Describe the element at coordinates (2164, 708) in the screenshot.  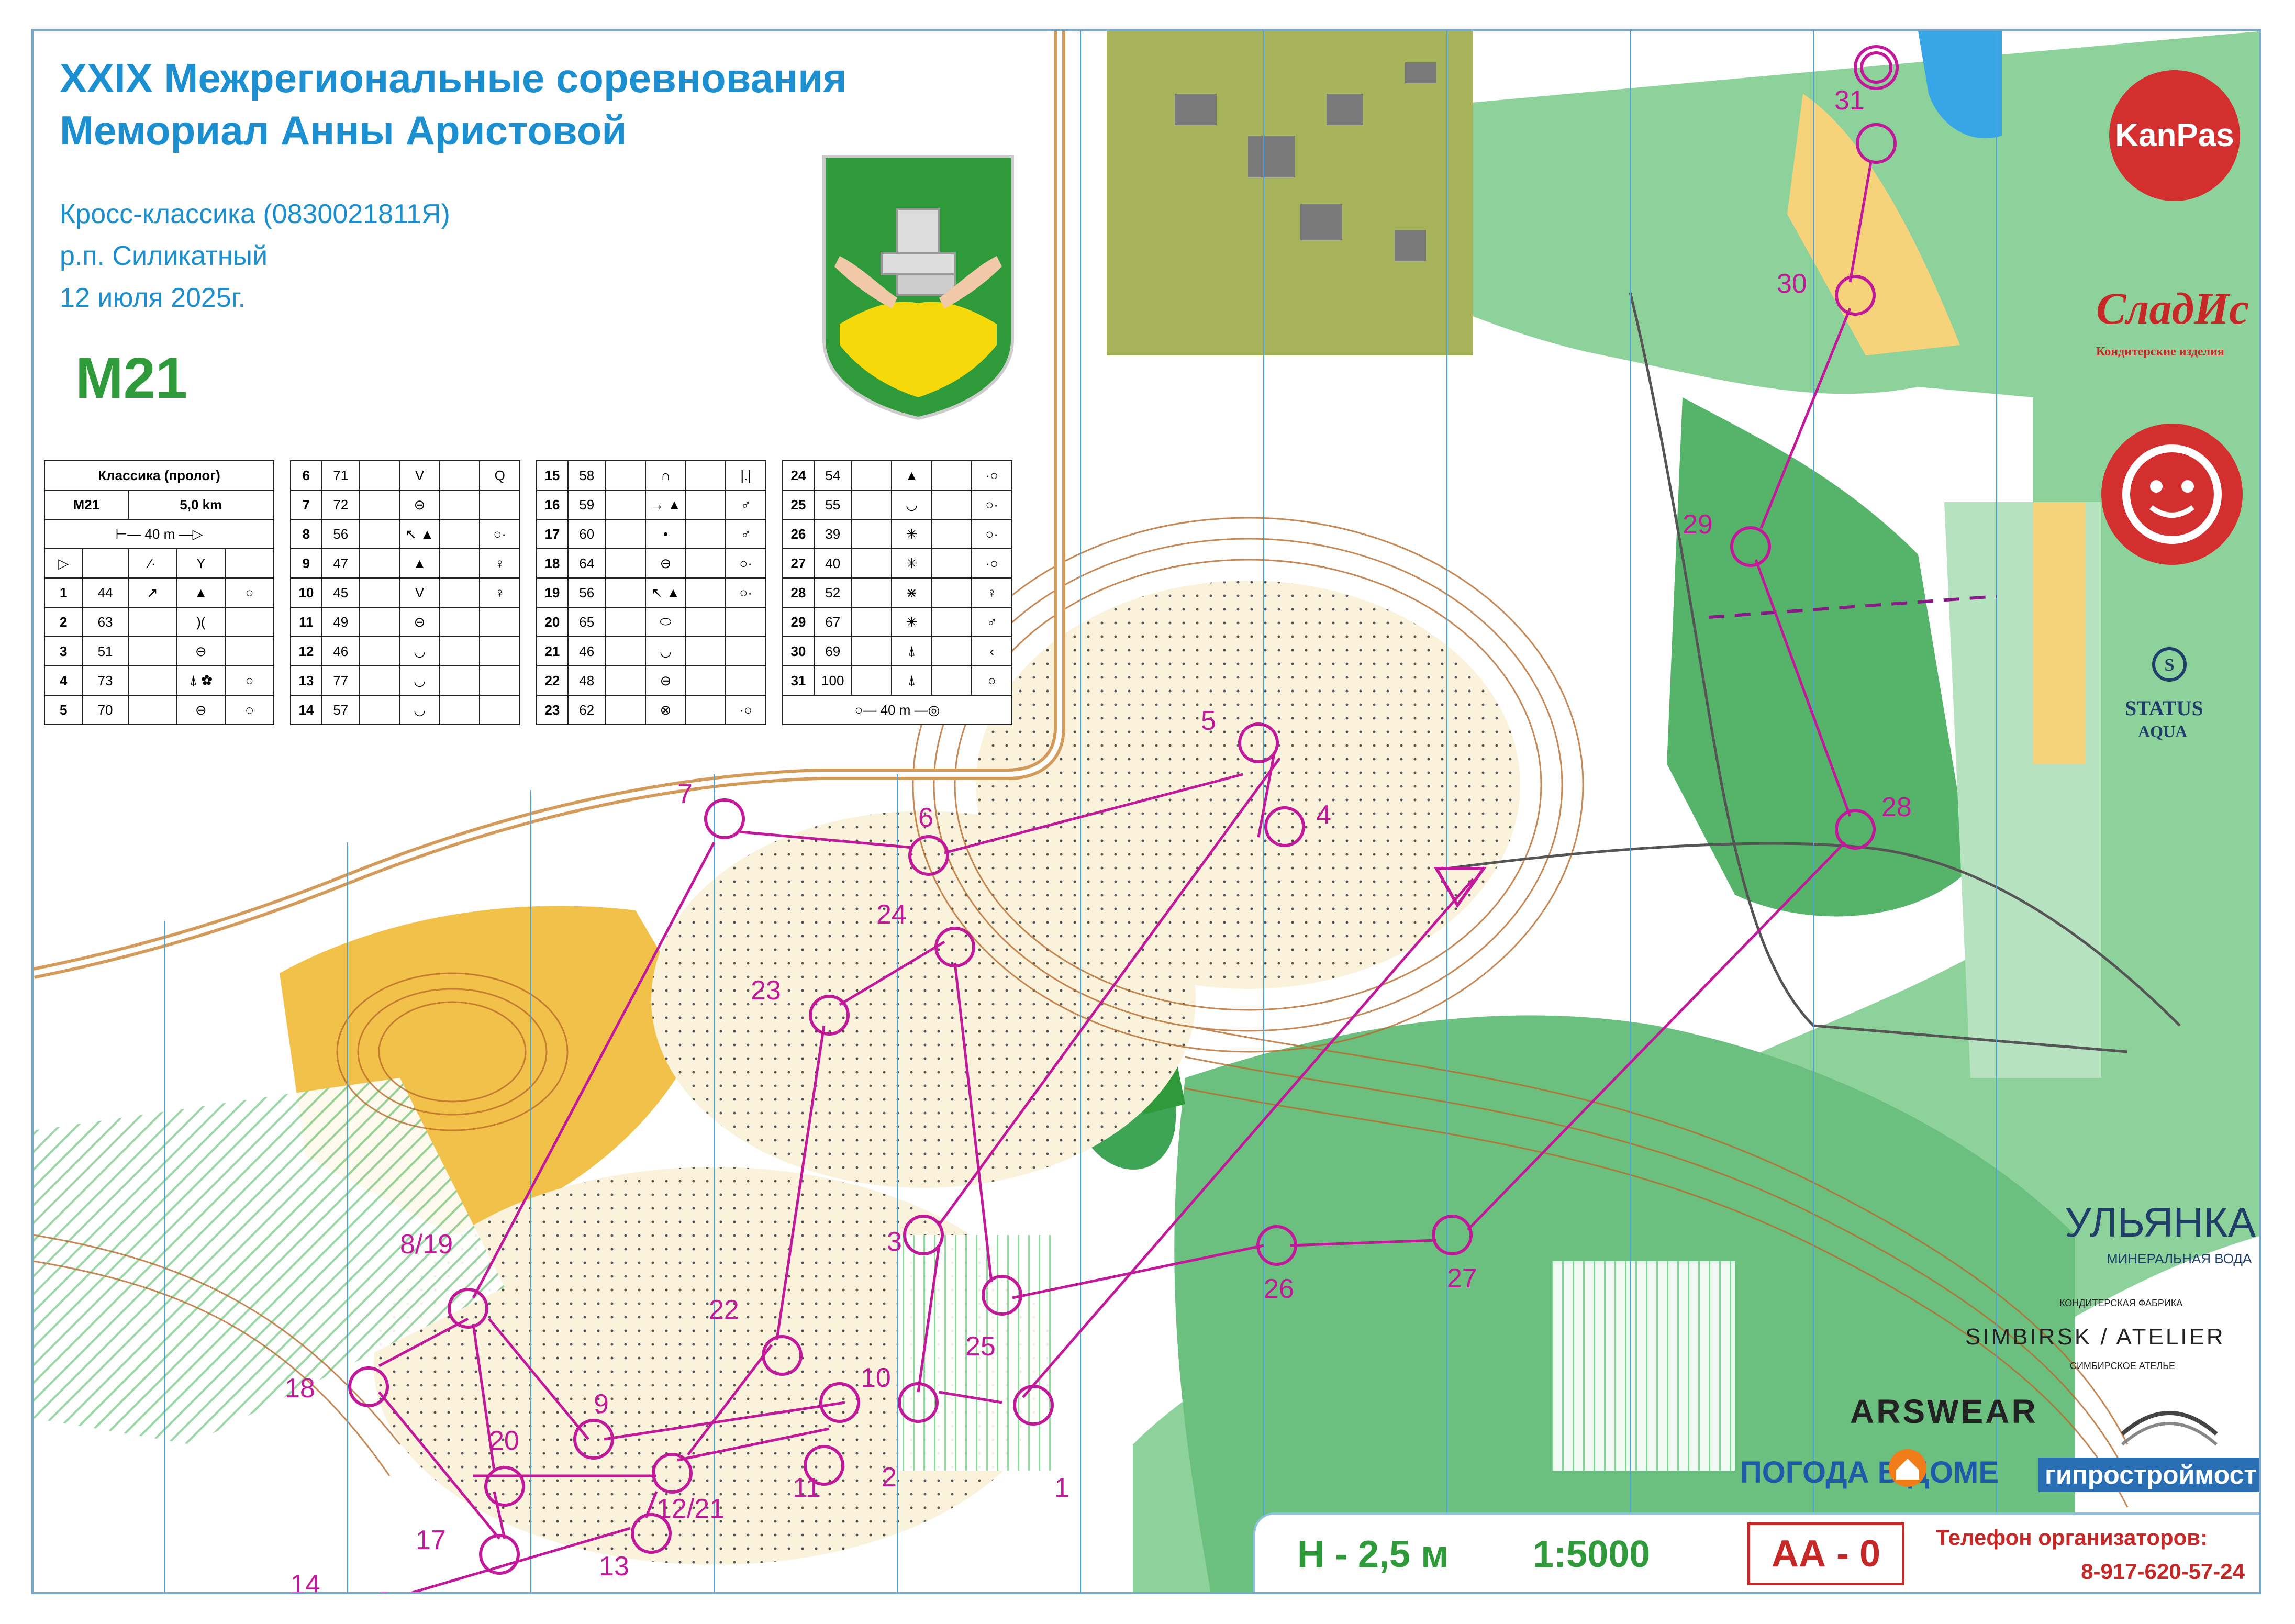
I see `status-logo-text: STATUS` at that location.